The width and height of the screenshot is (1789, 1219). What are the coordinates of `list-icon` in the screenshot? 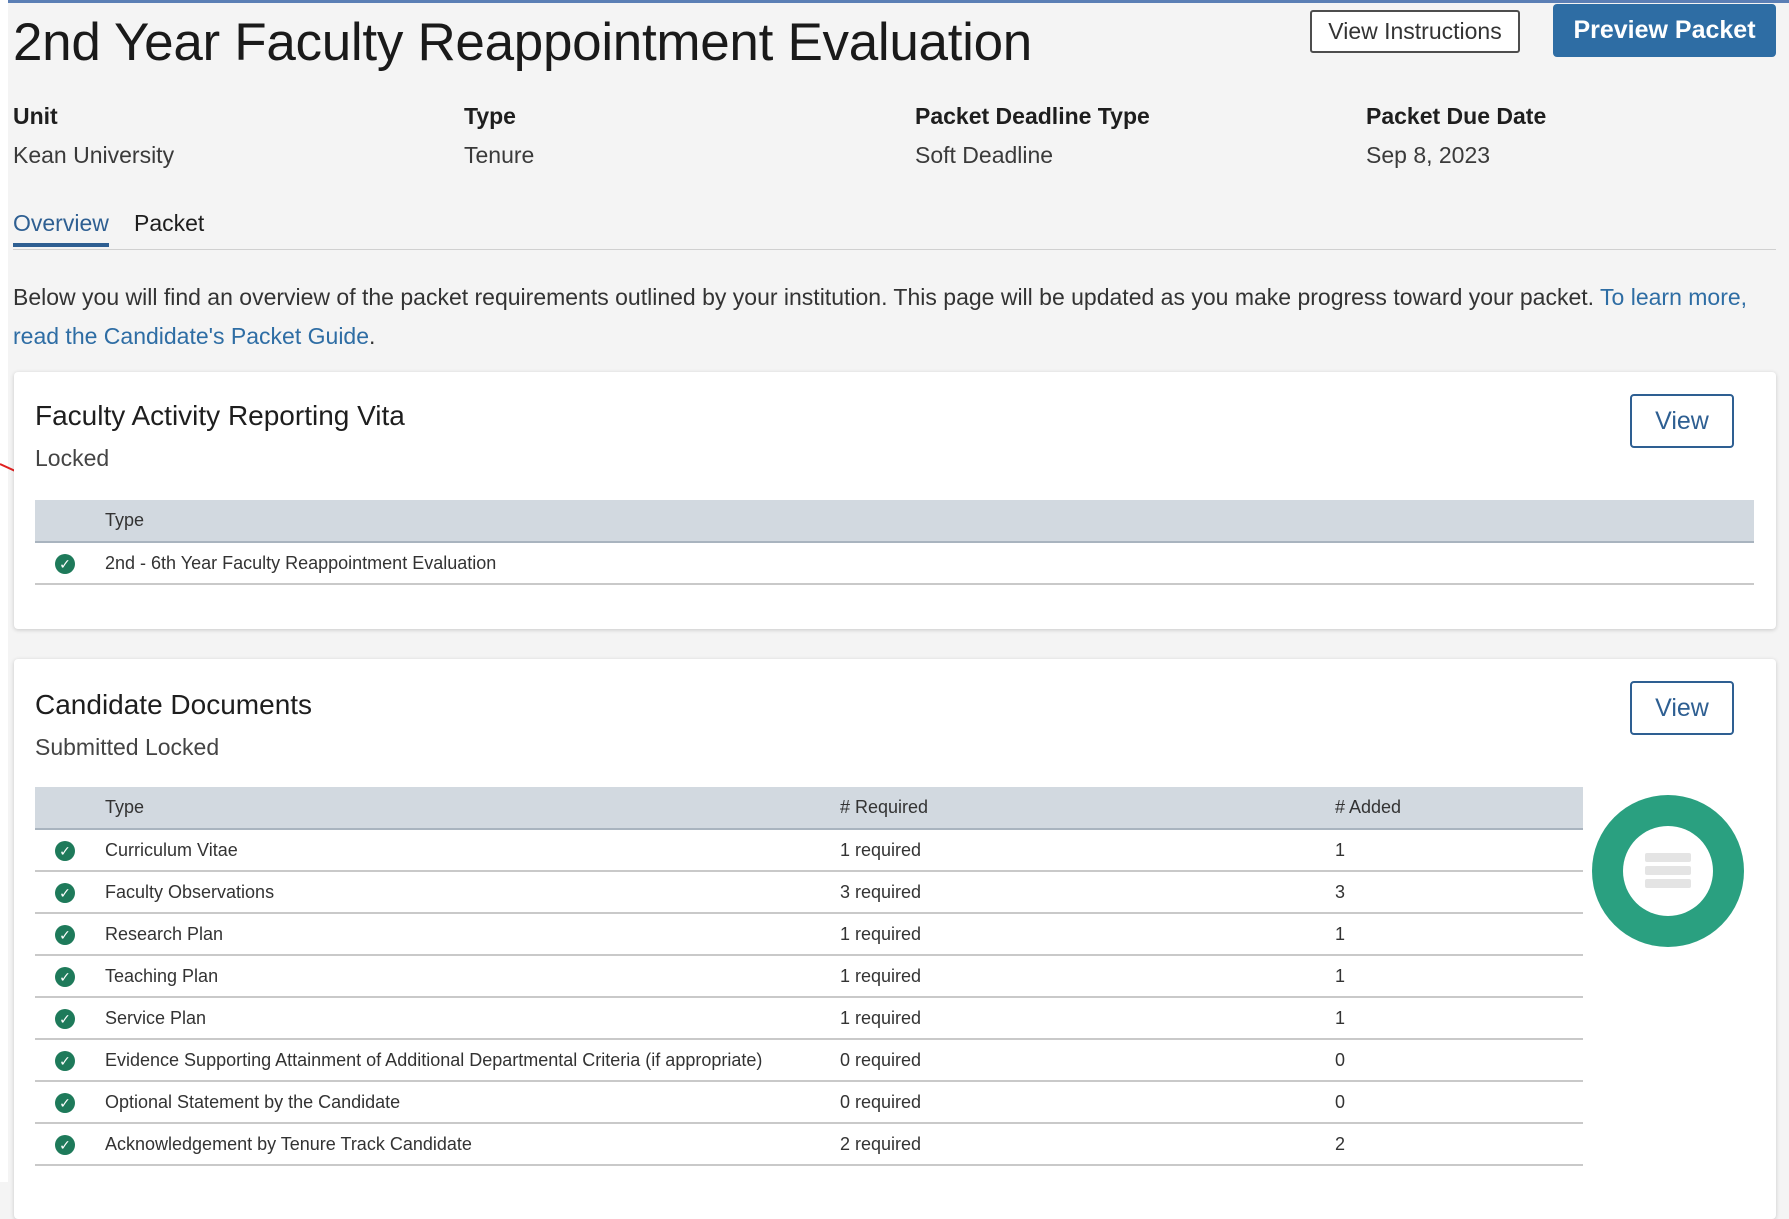 It's located at (1668, 871).